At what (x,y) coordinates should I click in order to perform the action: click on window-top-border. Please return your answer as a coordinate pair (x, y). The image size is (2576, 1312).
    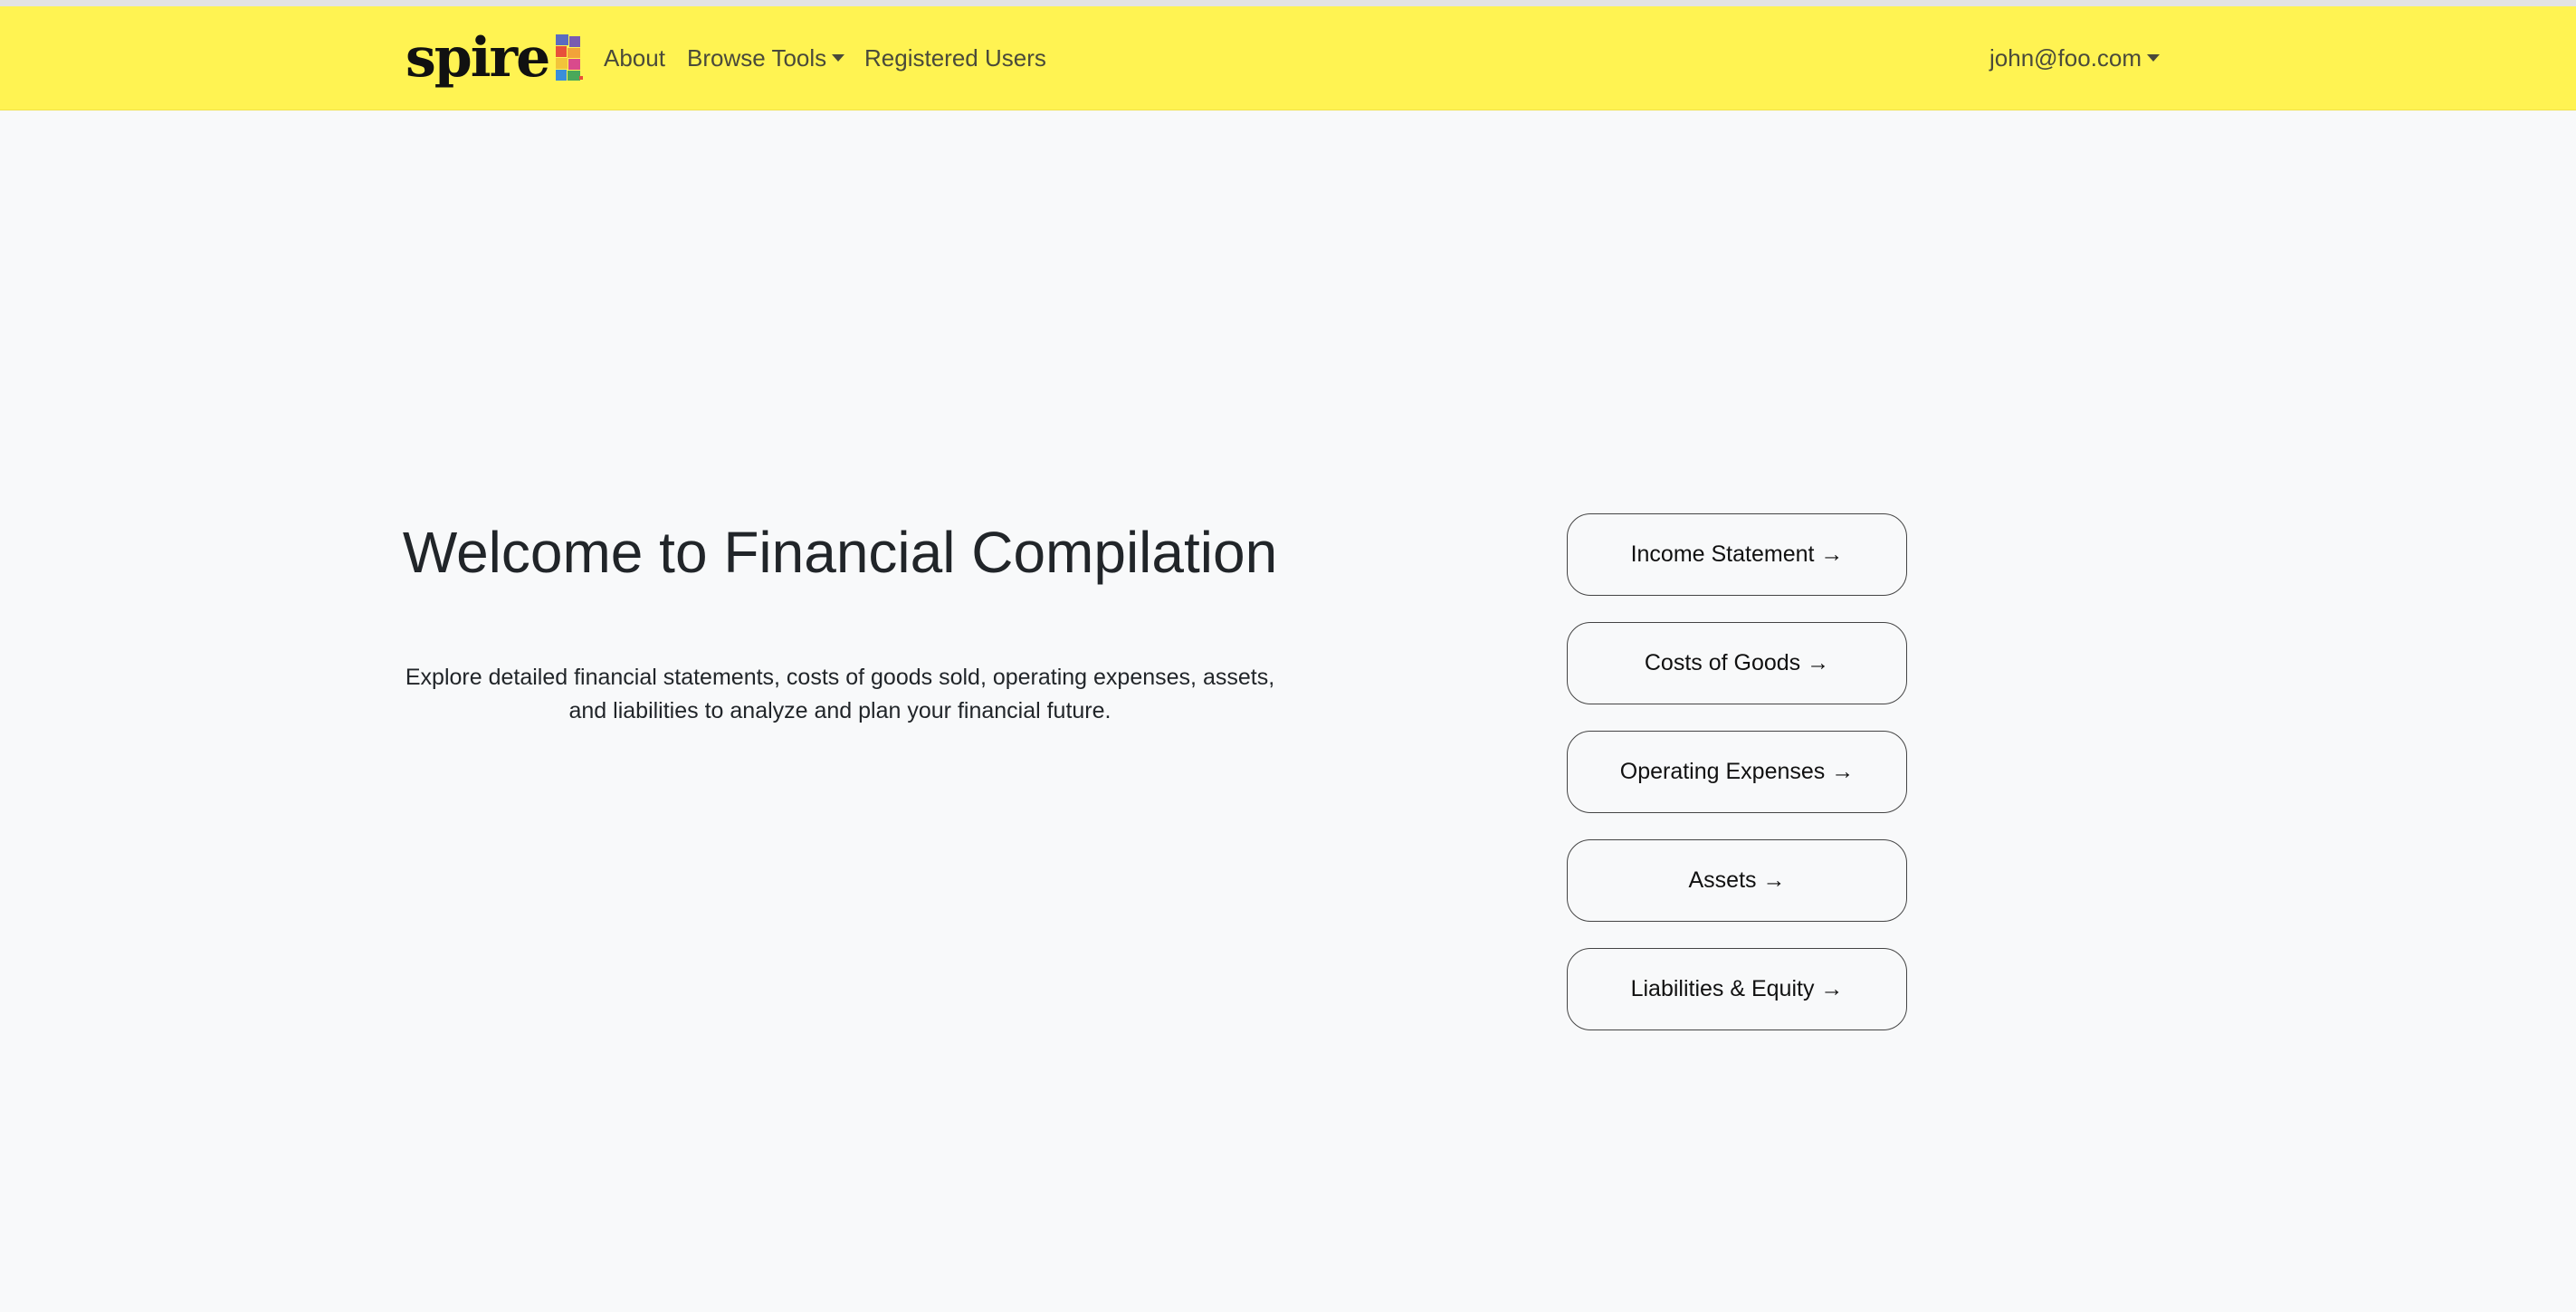
    Looking at the image, I should click on (1288, 3).